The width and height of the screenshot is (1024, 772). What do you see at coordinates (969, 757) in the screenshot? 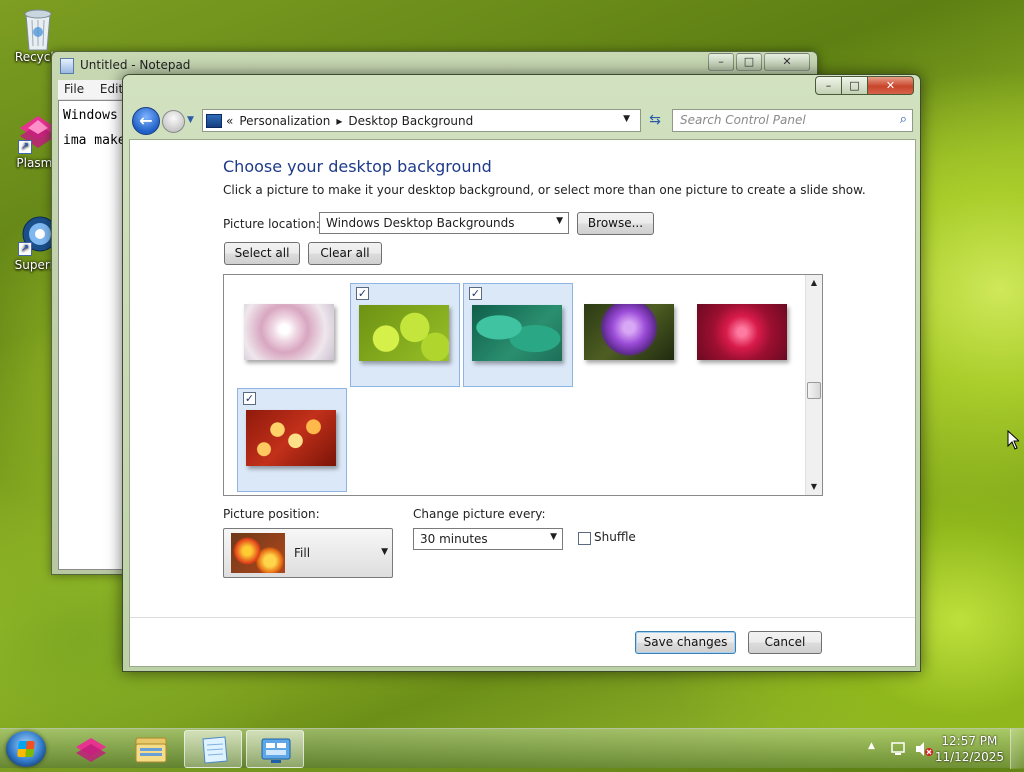
I see `clock-date: 11/12/2025` at bounding box center [969, 757].